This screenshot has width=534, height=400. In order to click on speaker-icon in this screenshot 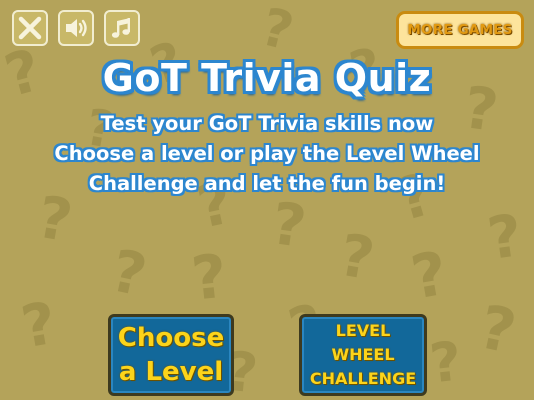, I will do `click(76, 28)`.